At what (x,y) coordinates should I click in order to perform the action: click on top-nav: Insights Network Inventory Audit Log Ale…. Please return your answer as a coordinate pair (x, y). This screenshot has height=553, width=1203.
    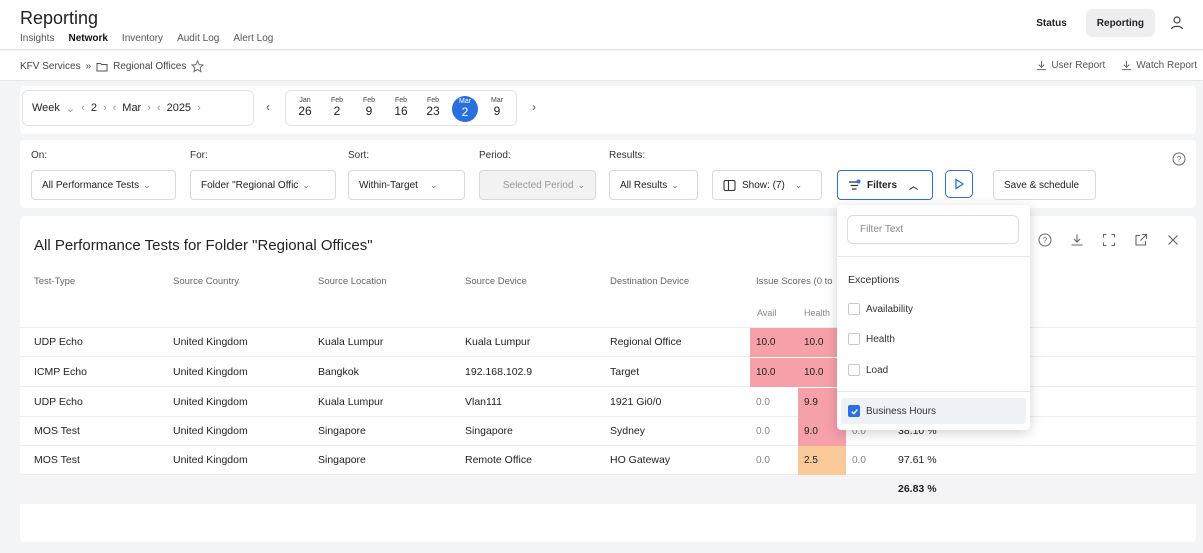
    Looking at the image, I should click on (146, 38).